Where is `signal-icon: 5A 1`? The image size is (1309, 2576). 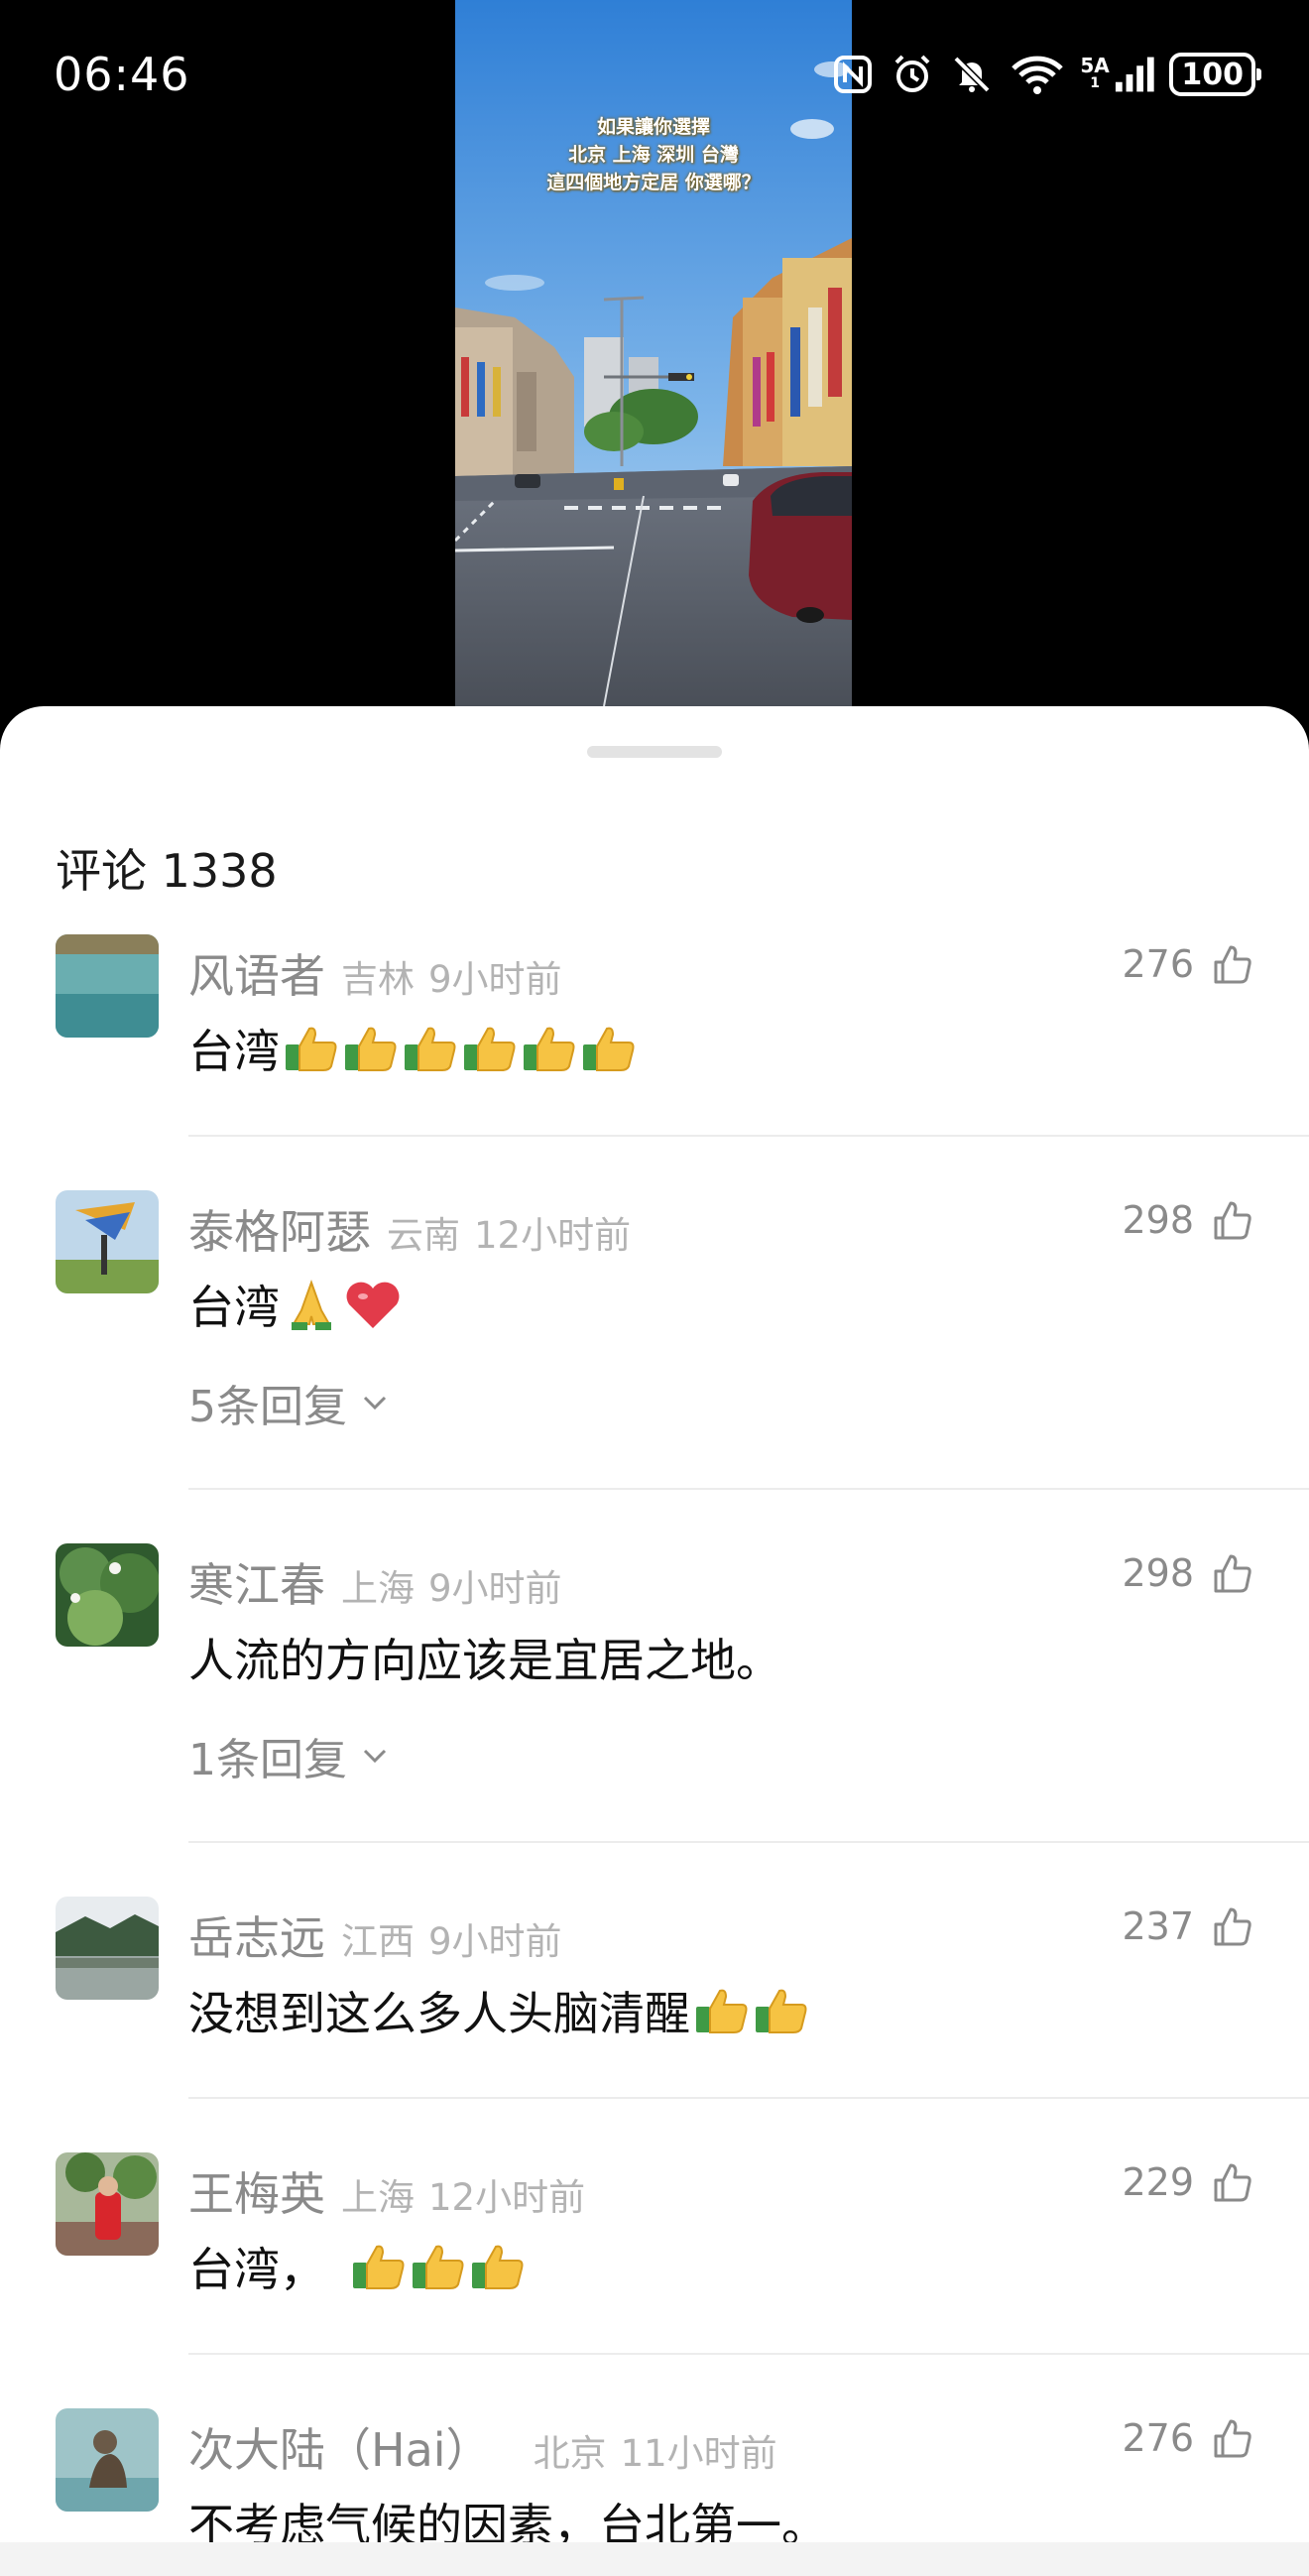 signal-icon: 5A 1 is located at coordinates (1117, 74).